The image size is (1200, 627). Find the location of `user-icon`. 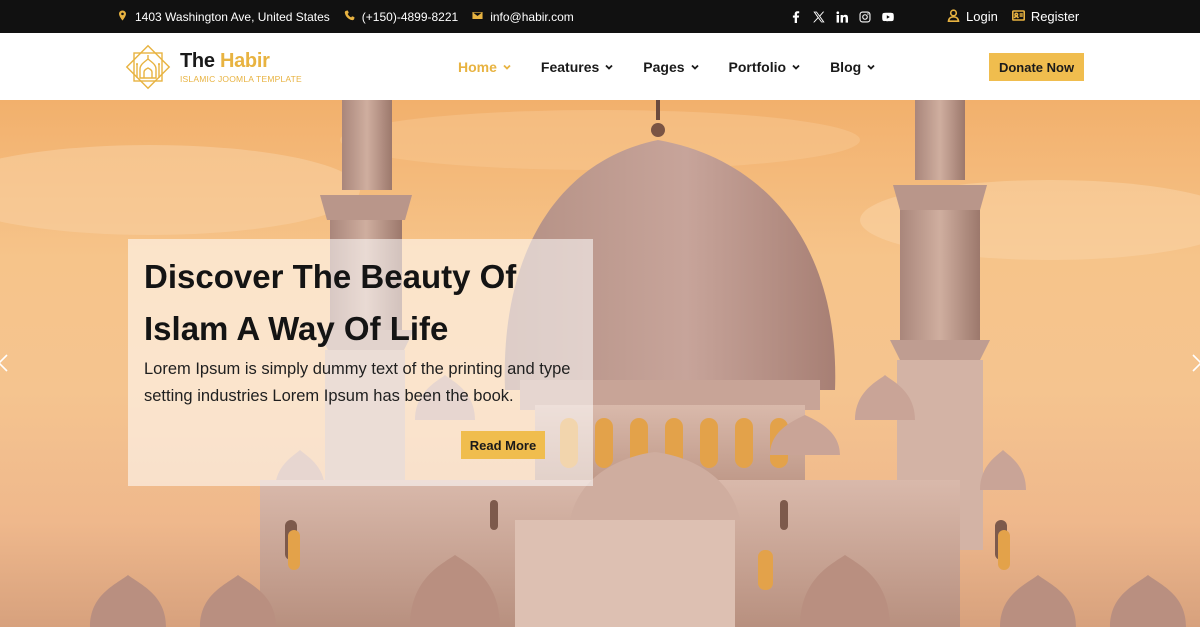

user-icon is located at coordinates (953, 16).